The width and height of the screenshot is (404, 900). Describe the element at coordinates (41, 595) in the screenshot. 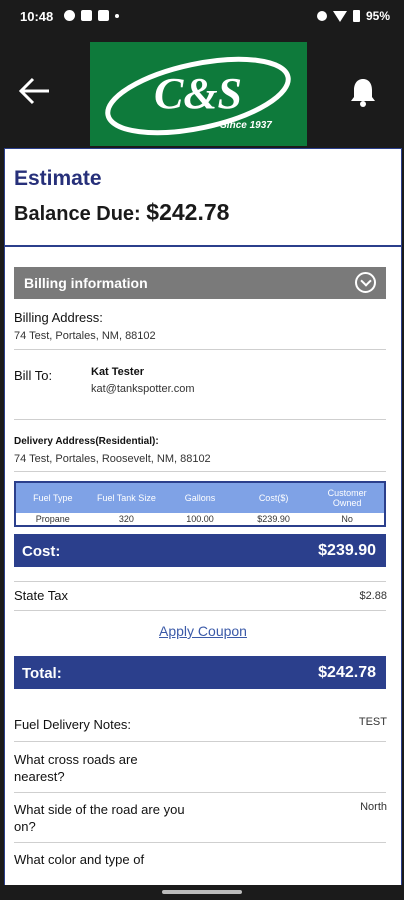

I see `state-tax-label: State Tax` at that location.